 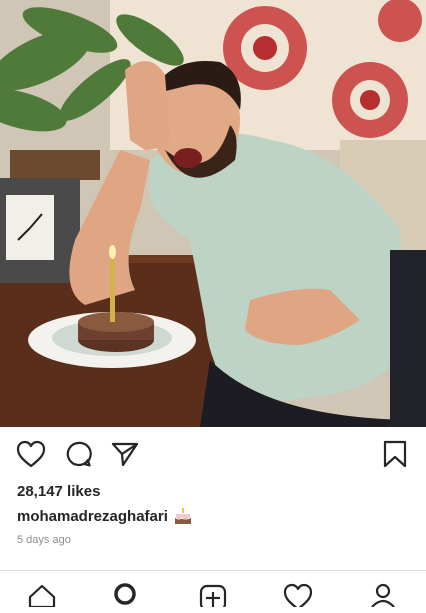 I want to click on add-post-icon, so click(x=213, y=598).